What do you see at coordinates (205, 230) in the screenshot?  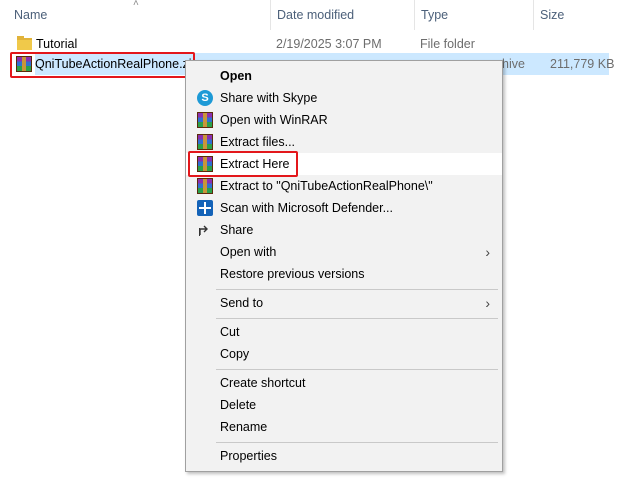 I see `share-icon` at bounding box center [205, 230].